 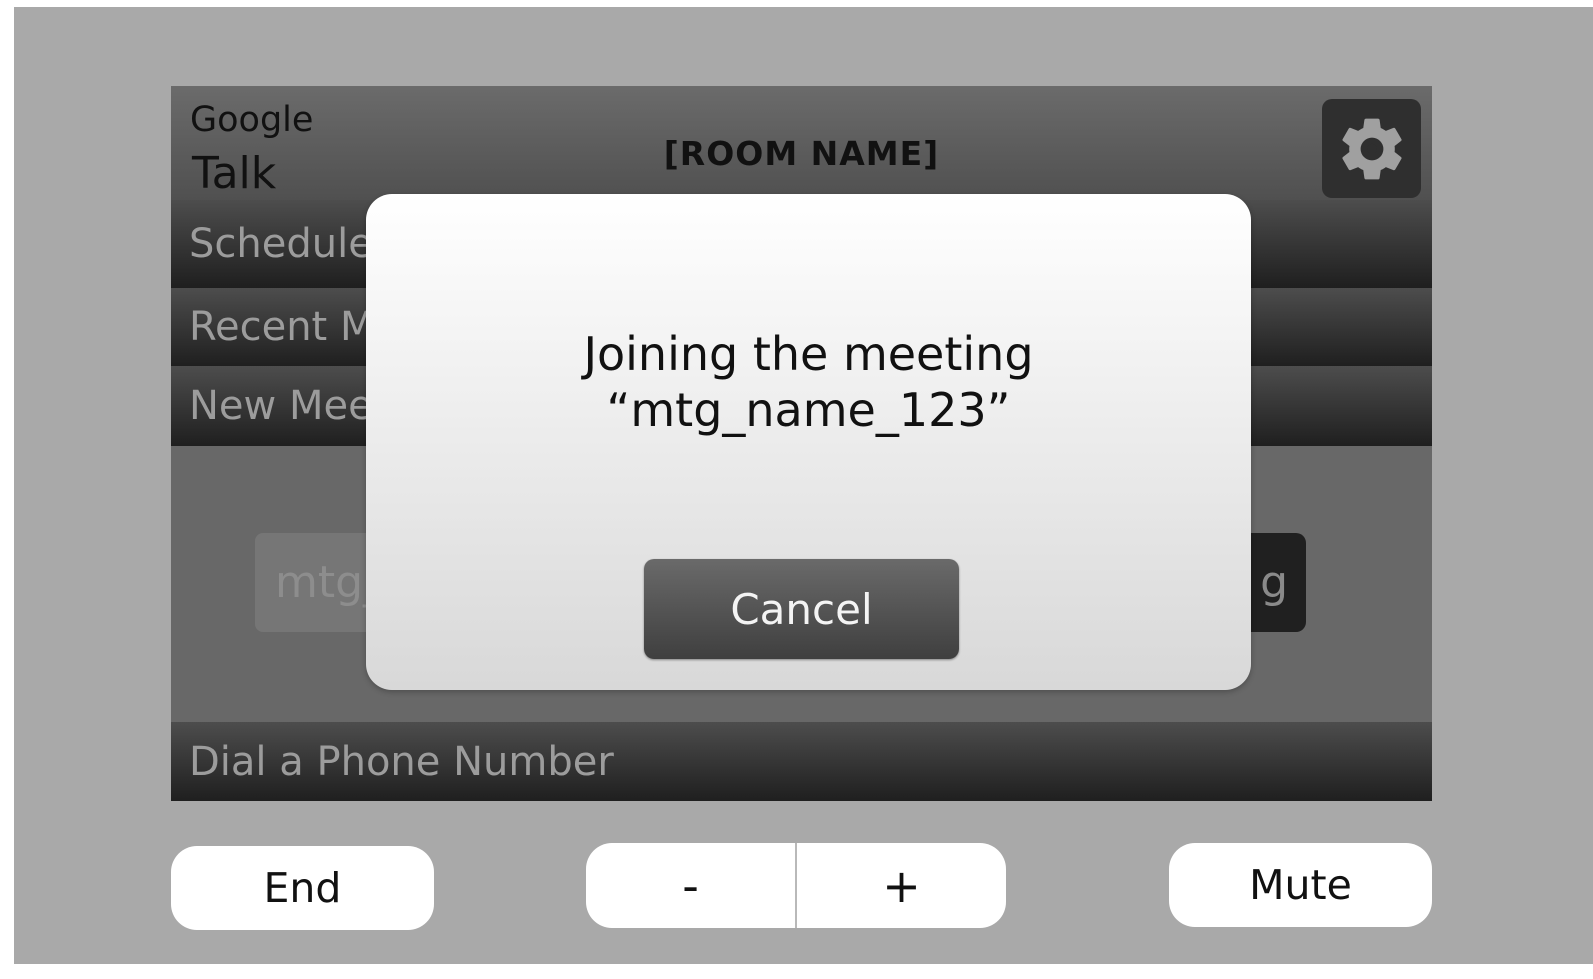 I want to click on room-name-title: [ROOM NAME], so click(x=801, y=153).